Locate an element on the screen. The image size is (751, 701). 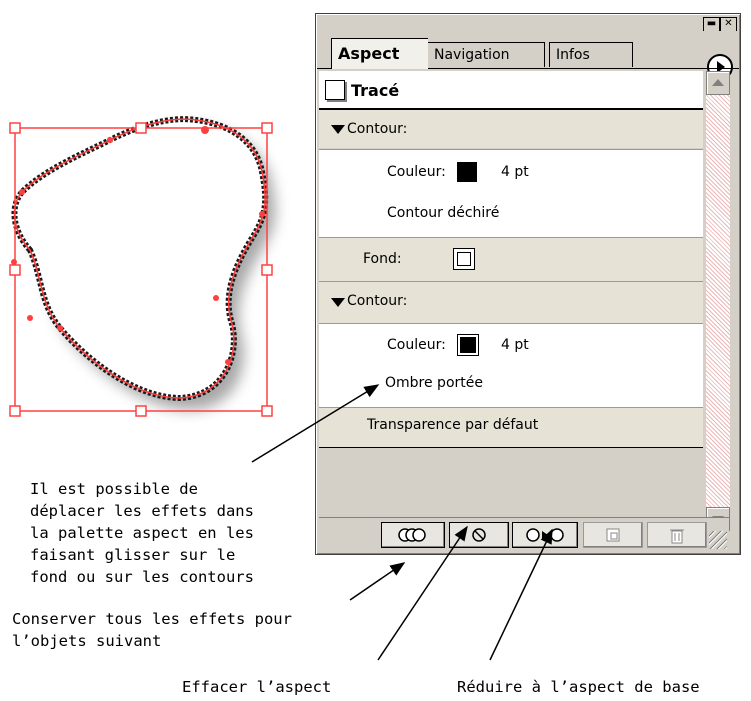
resize-grip is located at coordinates (718, 540).